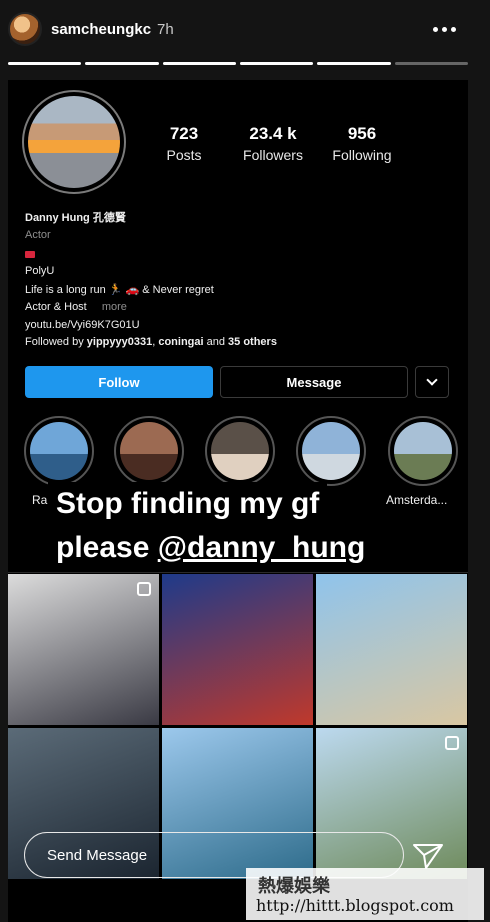 This screenshot has width=490, height=922. Describe the element at coordinates (273, 133) in the screenshot. I see `followers-count: 23.4 k` at that location.